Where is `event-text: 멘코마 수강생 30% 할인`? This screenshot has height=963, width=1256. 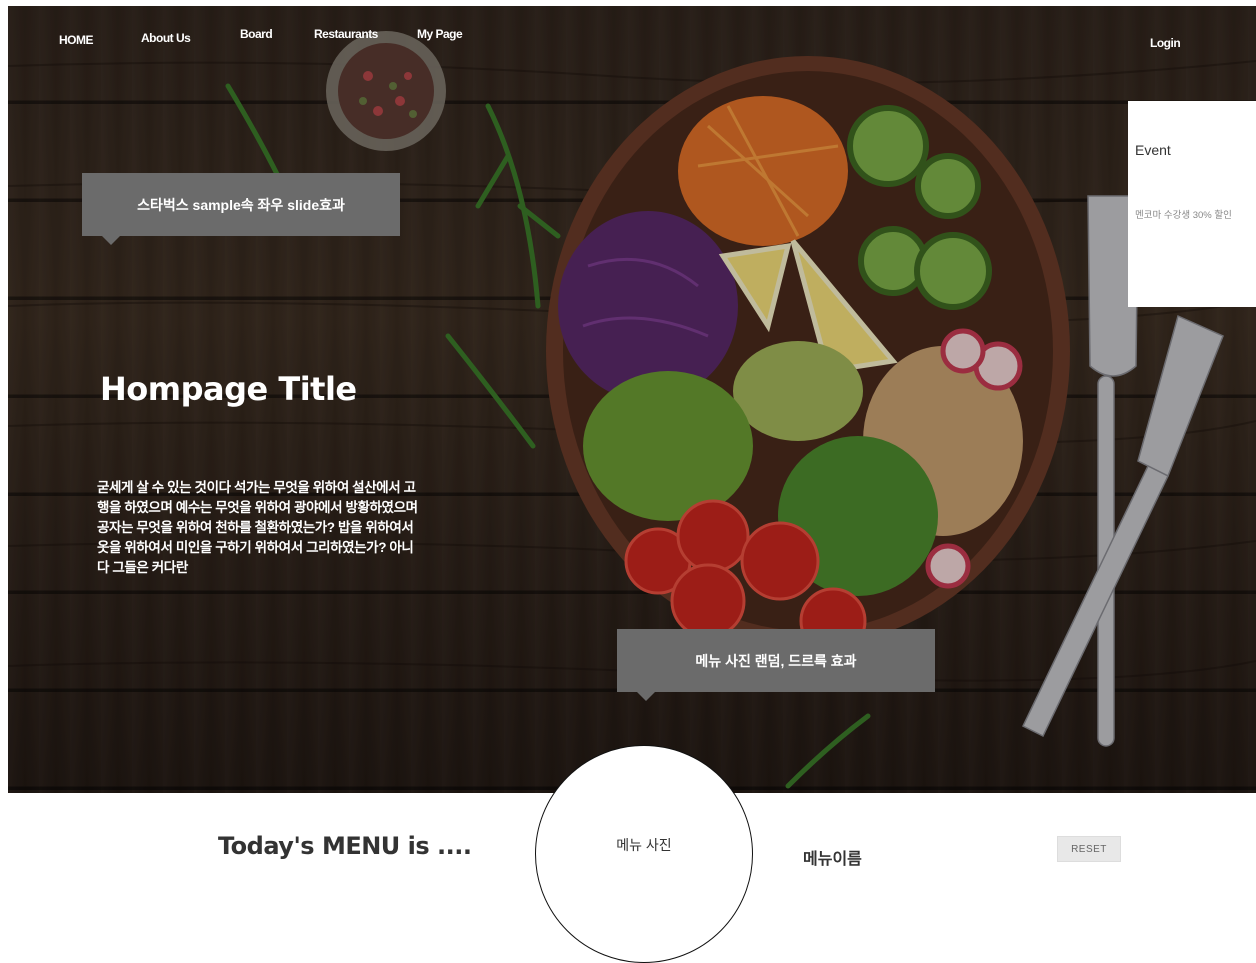
event-text: 멘코마 수강생 30% 할인 is located at coordinates (1183, 215).